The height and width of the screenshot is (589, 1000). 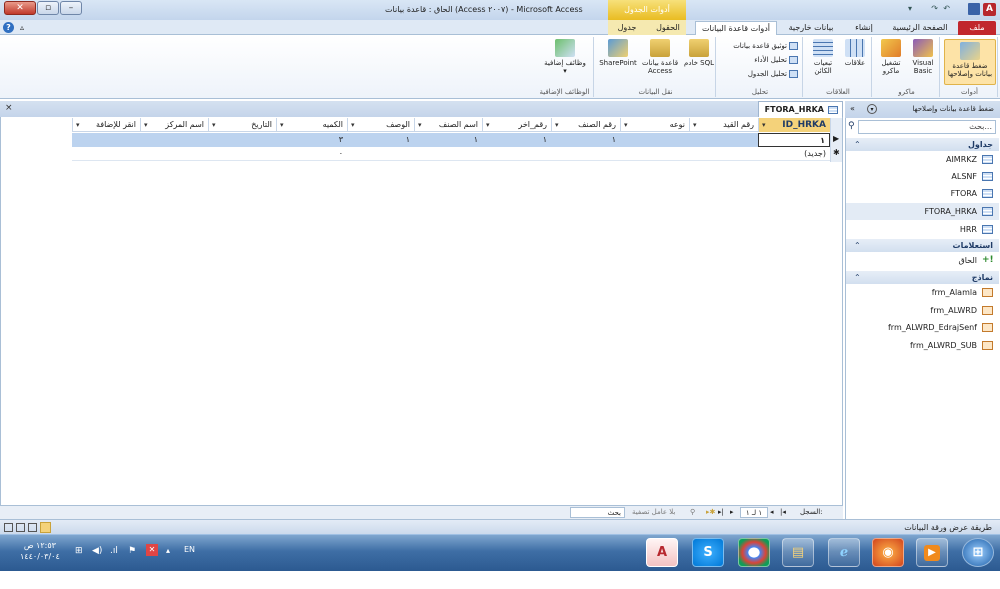 I want to click on new-record-icon: ✱, so click(x=836, y=152).